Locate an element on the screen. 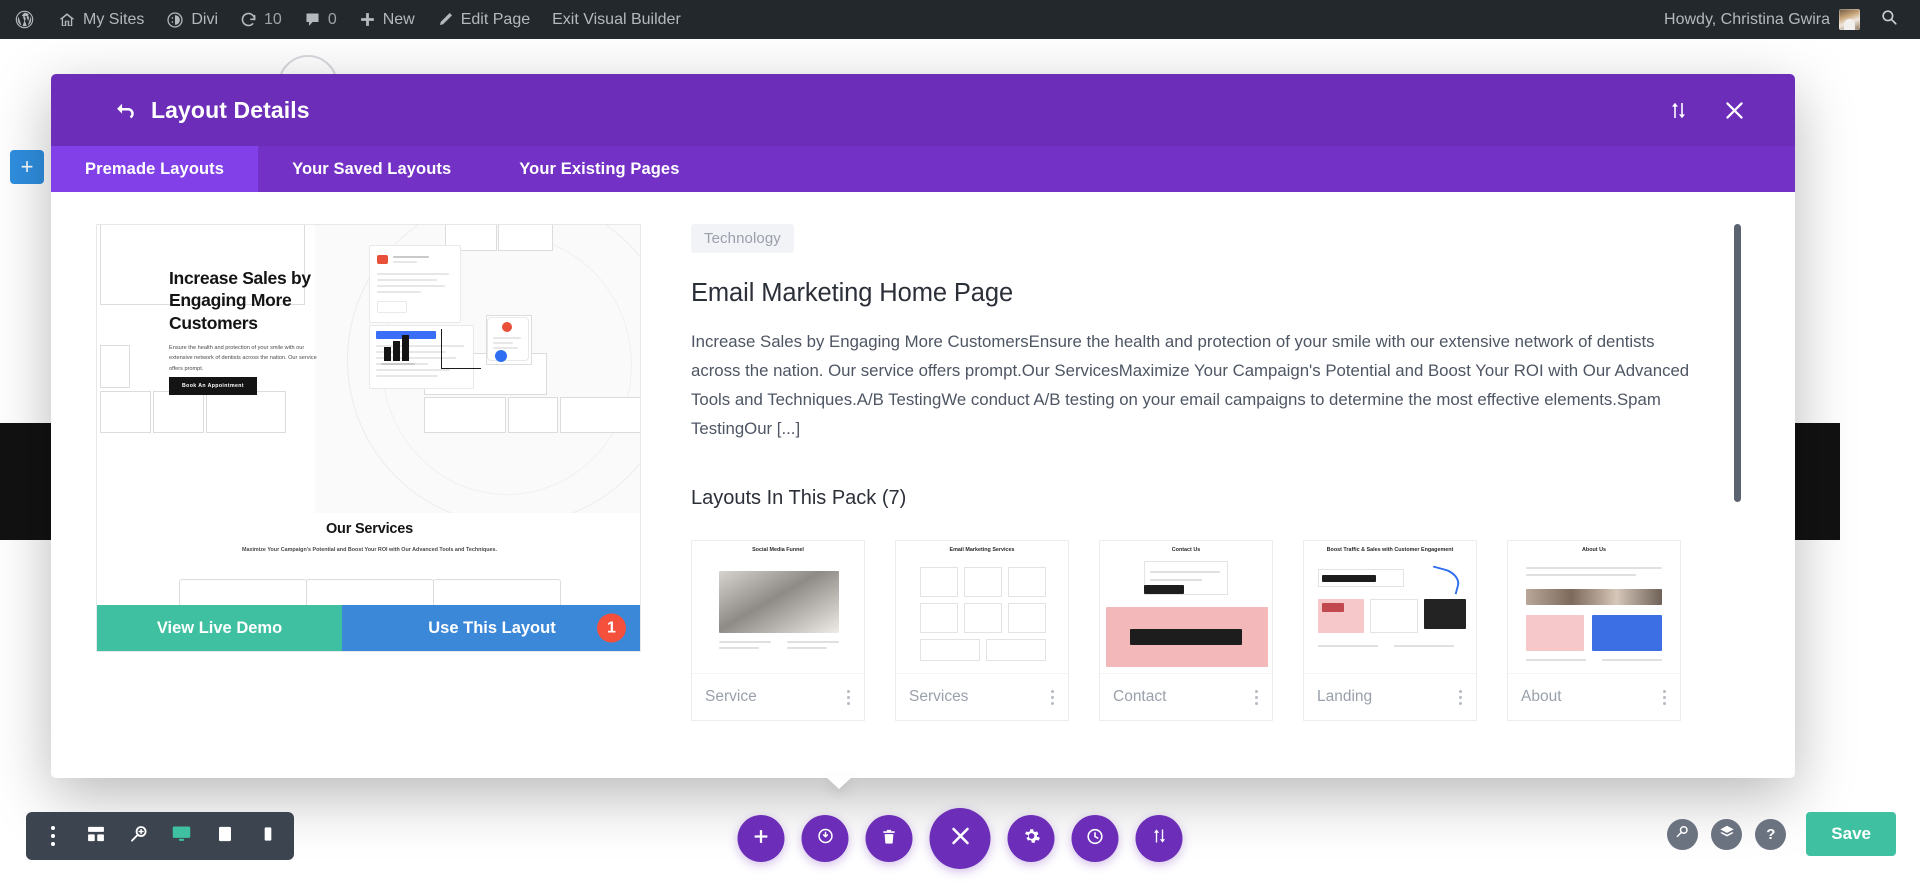 The height and width of the screenshot is (885, 1920). search-modules-button is located at coordinates (1683, 834).